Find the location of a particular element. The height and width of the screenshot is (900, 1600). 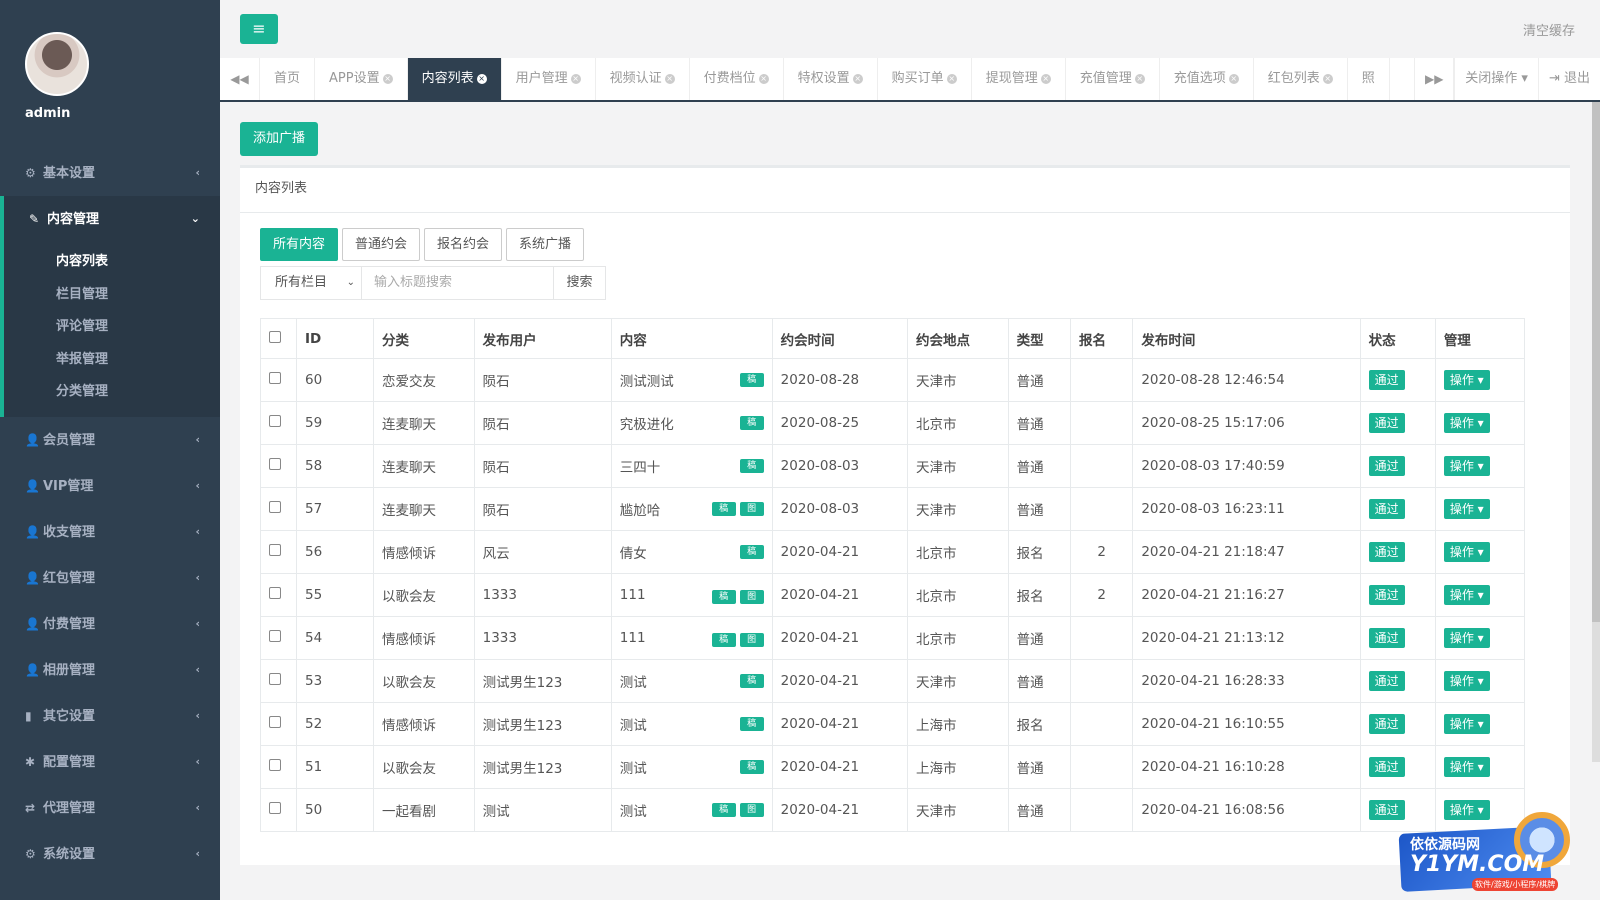

filter-tab: 所有内容 is located at coordinates (299, 244).